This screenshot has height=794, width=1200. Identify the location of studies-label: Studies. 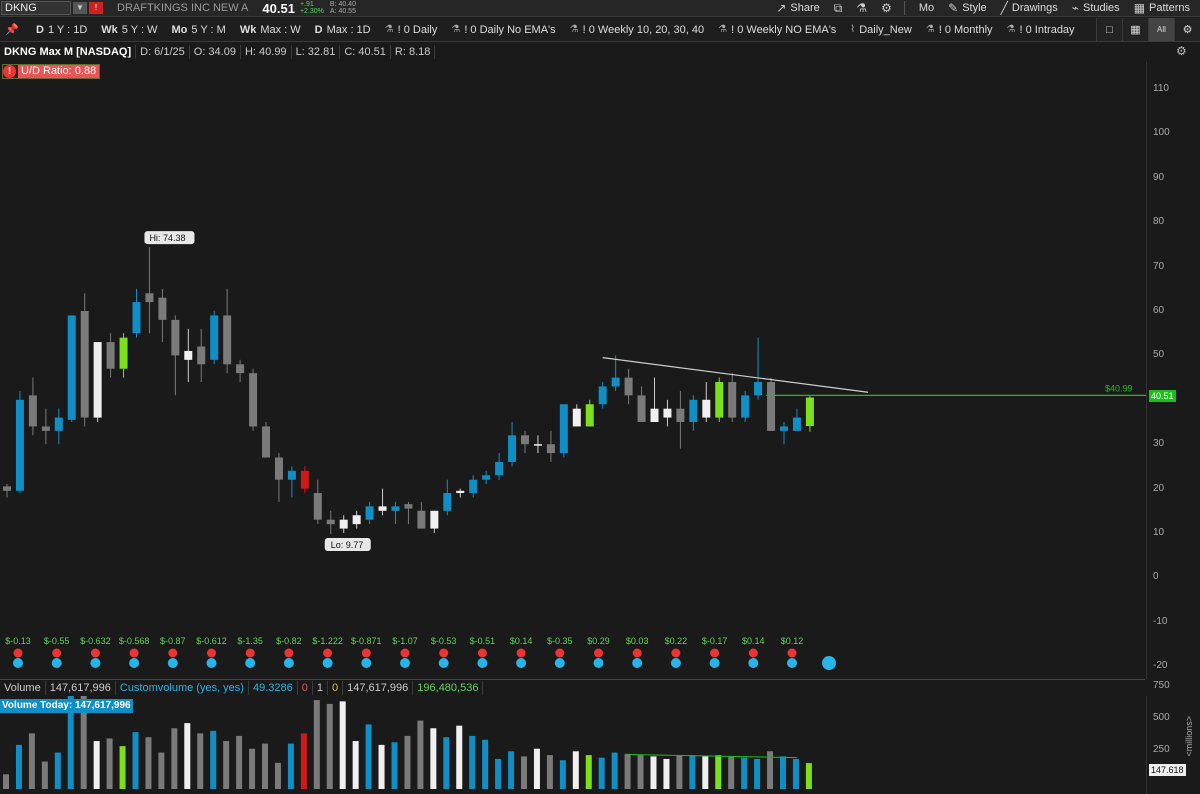
(1101, 8).